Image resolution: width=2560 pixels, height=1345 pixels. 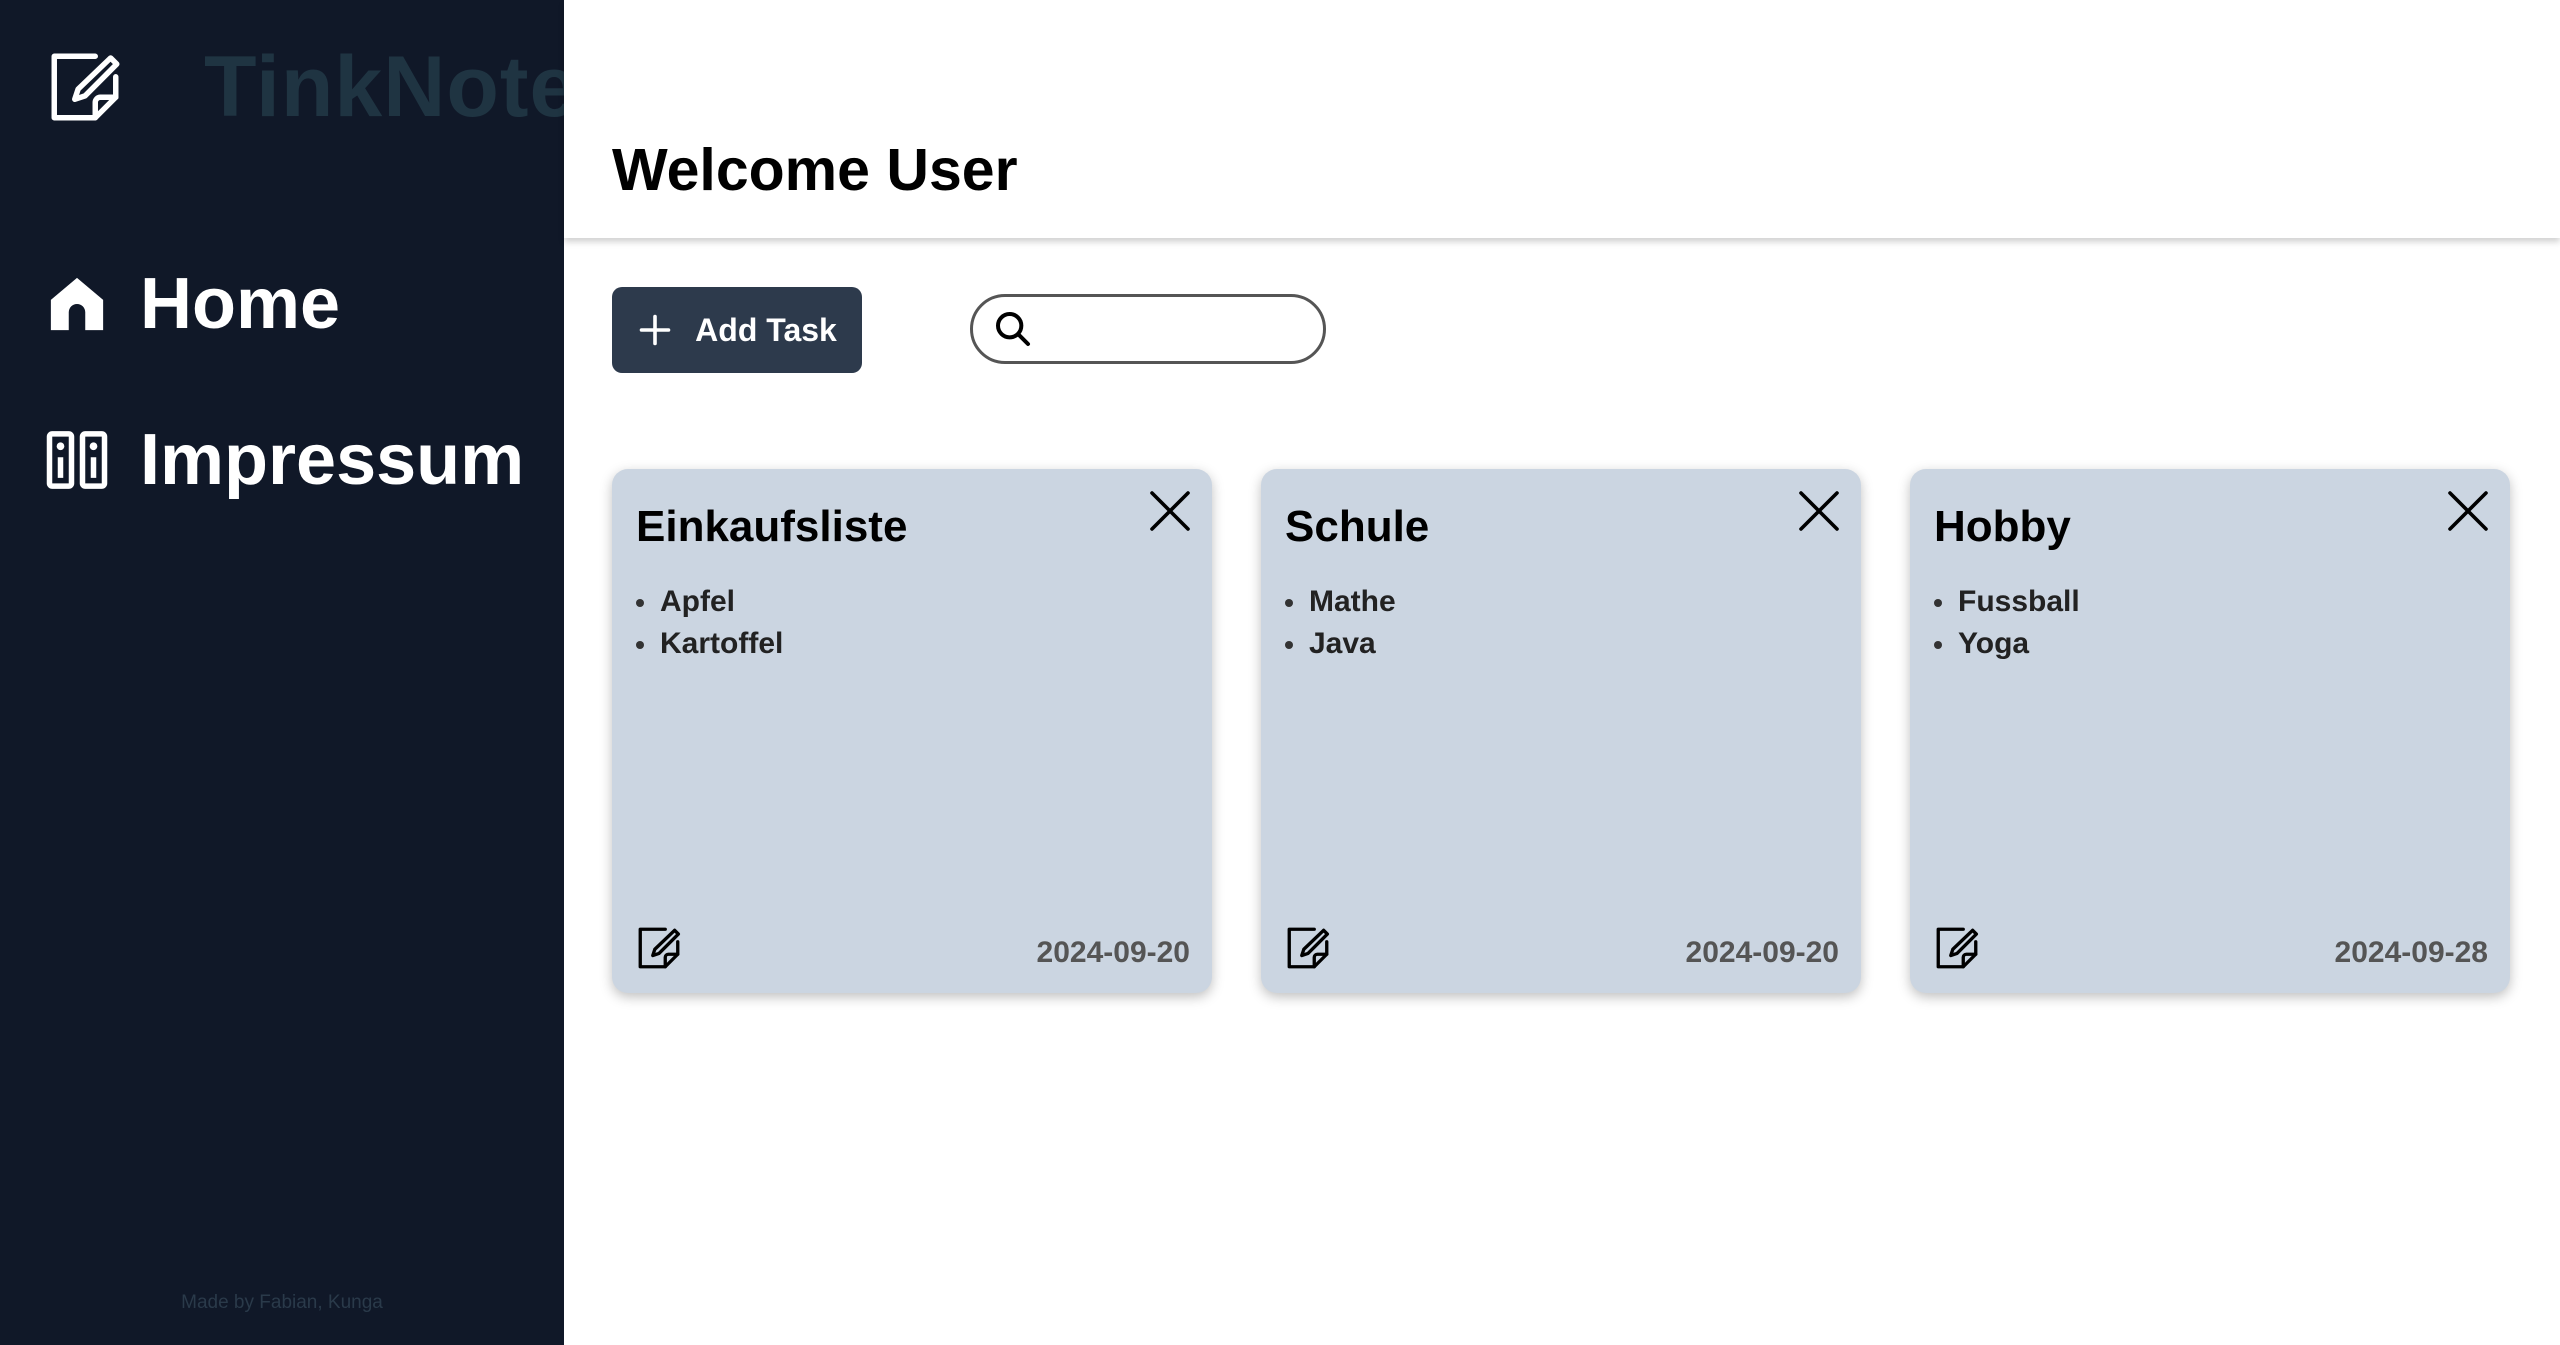 I want to click on search-input, so click(x=1177, y=329).